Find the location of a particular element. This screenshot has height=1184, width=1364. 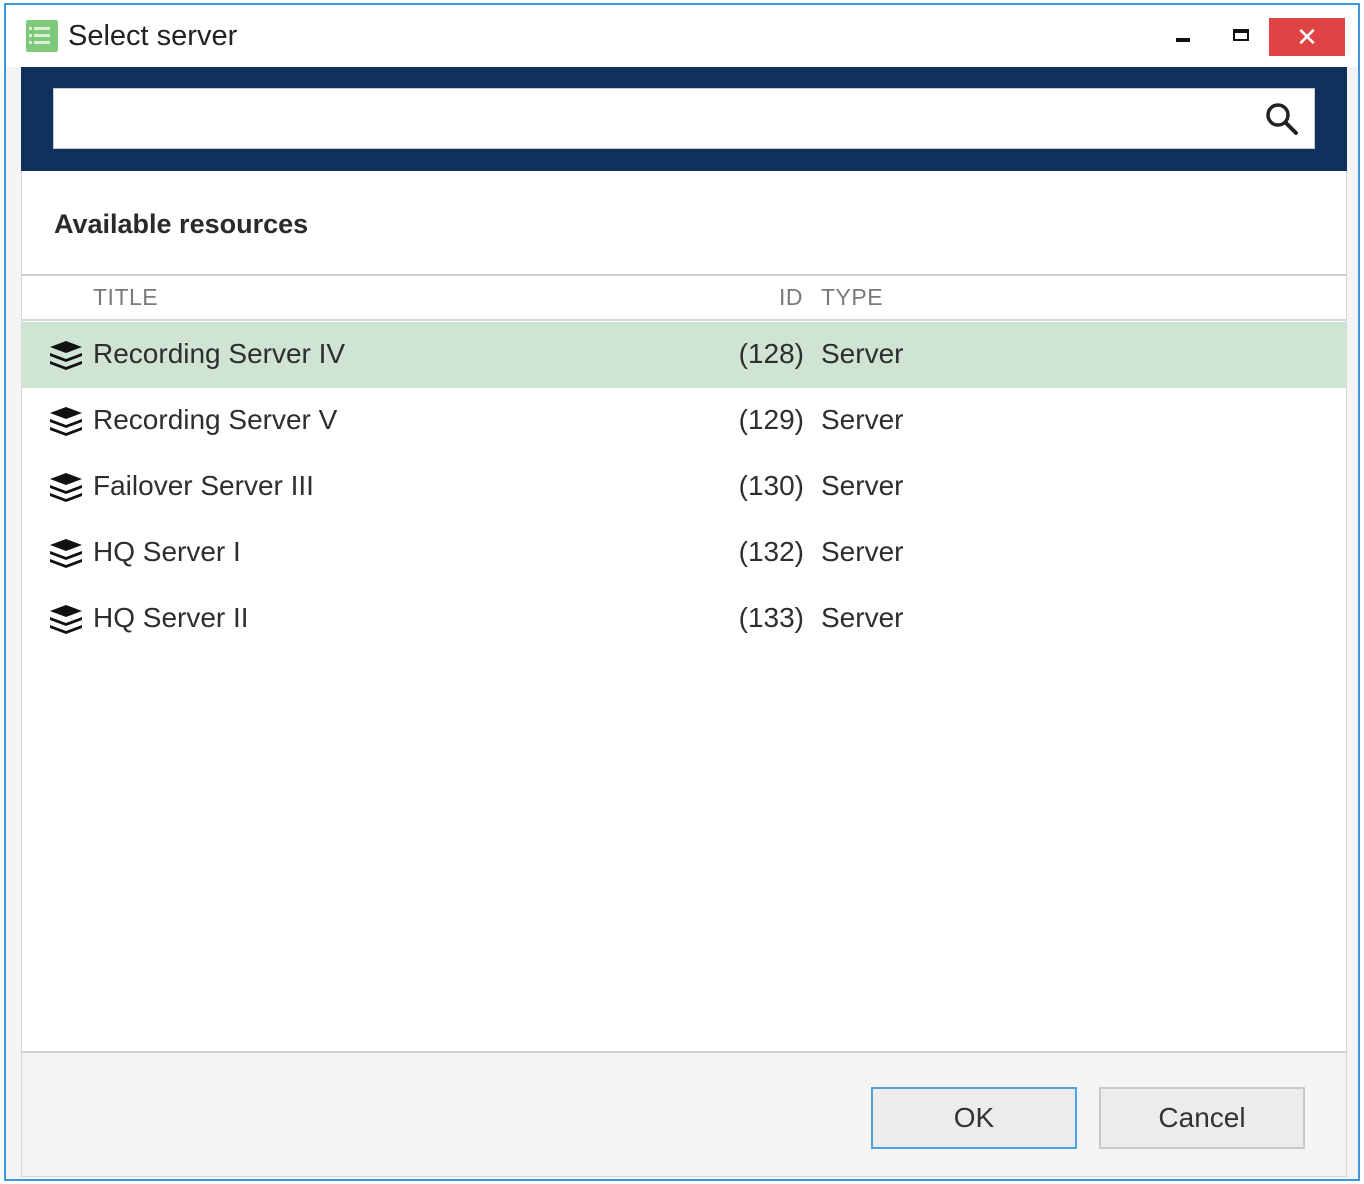

minimize-icon is located at coordinates (1183, 40).